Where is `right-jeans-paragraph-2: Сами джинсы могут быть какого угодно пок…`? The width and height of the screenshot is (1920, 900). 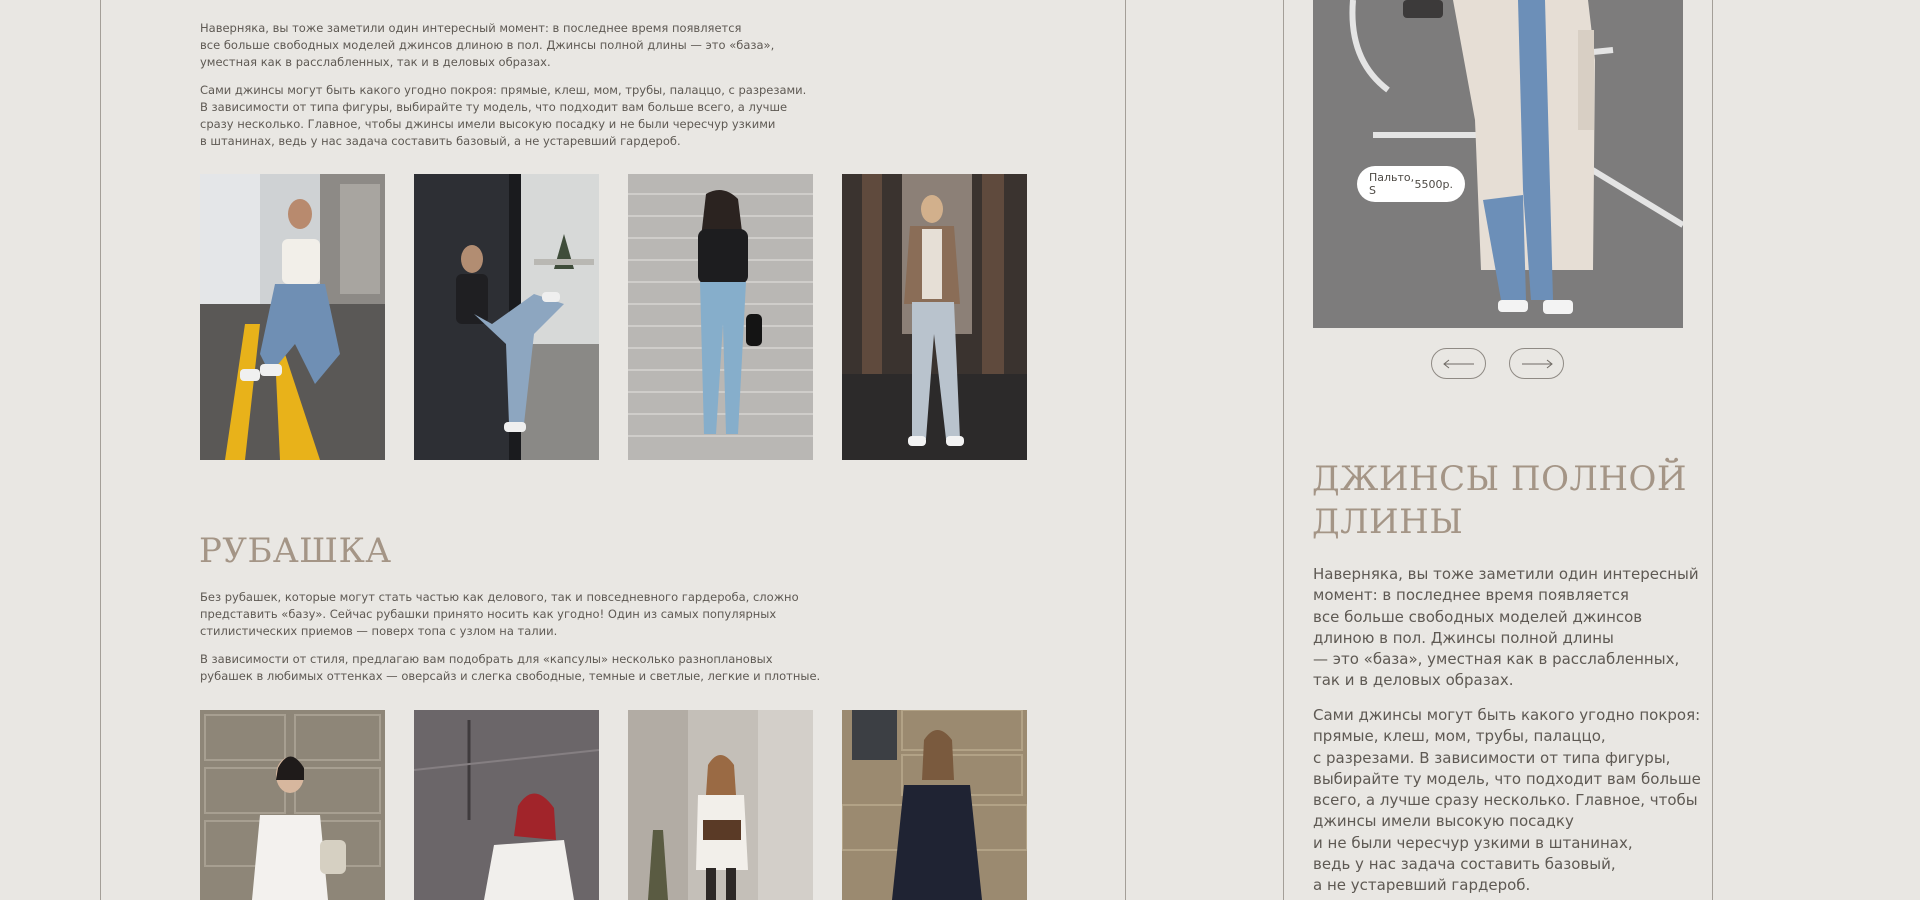
right-jeans-paragraph-2: Сами джинсы могут быть какого угодно пок… is located at coordinates (1507, 800).